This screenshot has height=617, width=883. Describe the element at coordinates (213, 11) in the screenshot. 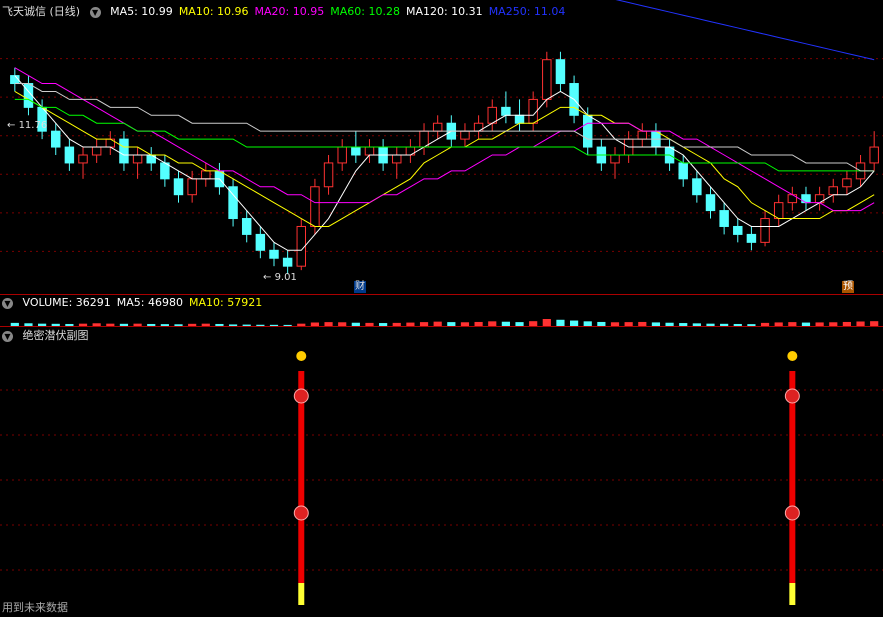

I see `legend-label: MA10: 10.96` at that location.